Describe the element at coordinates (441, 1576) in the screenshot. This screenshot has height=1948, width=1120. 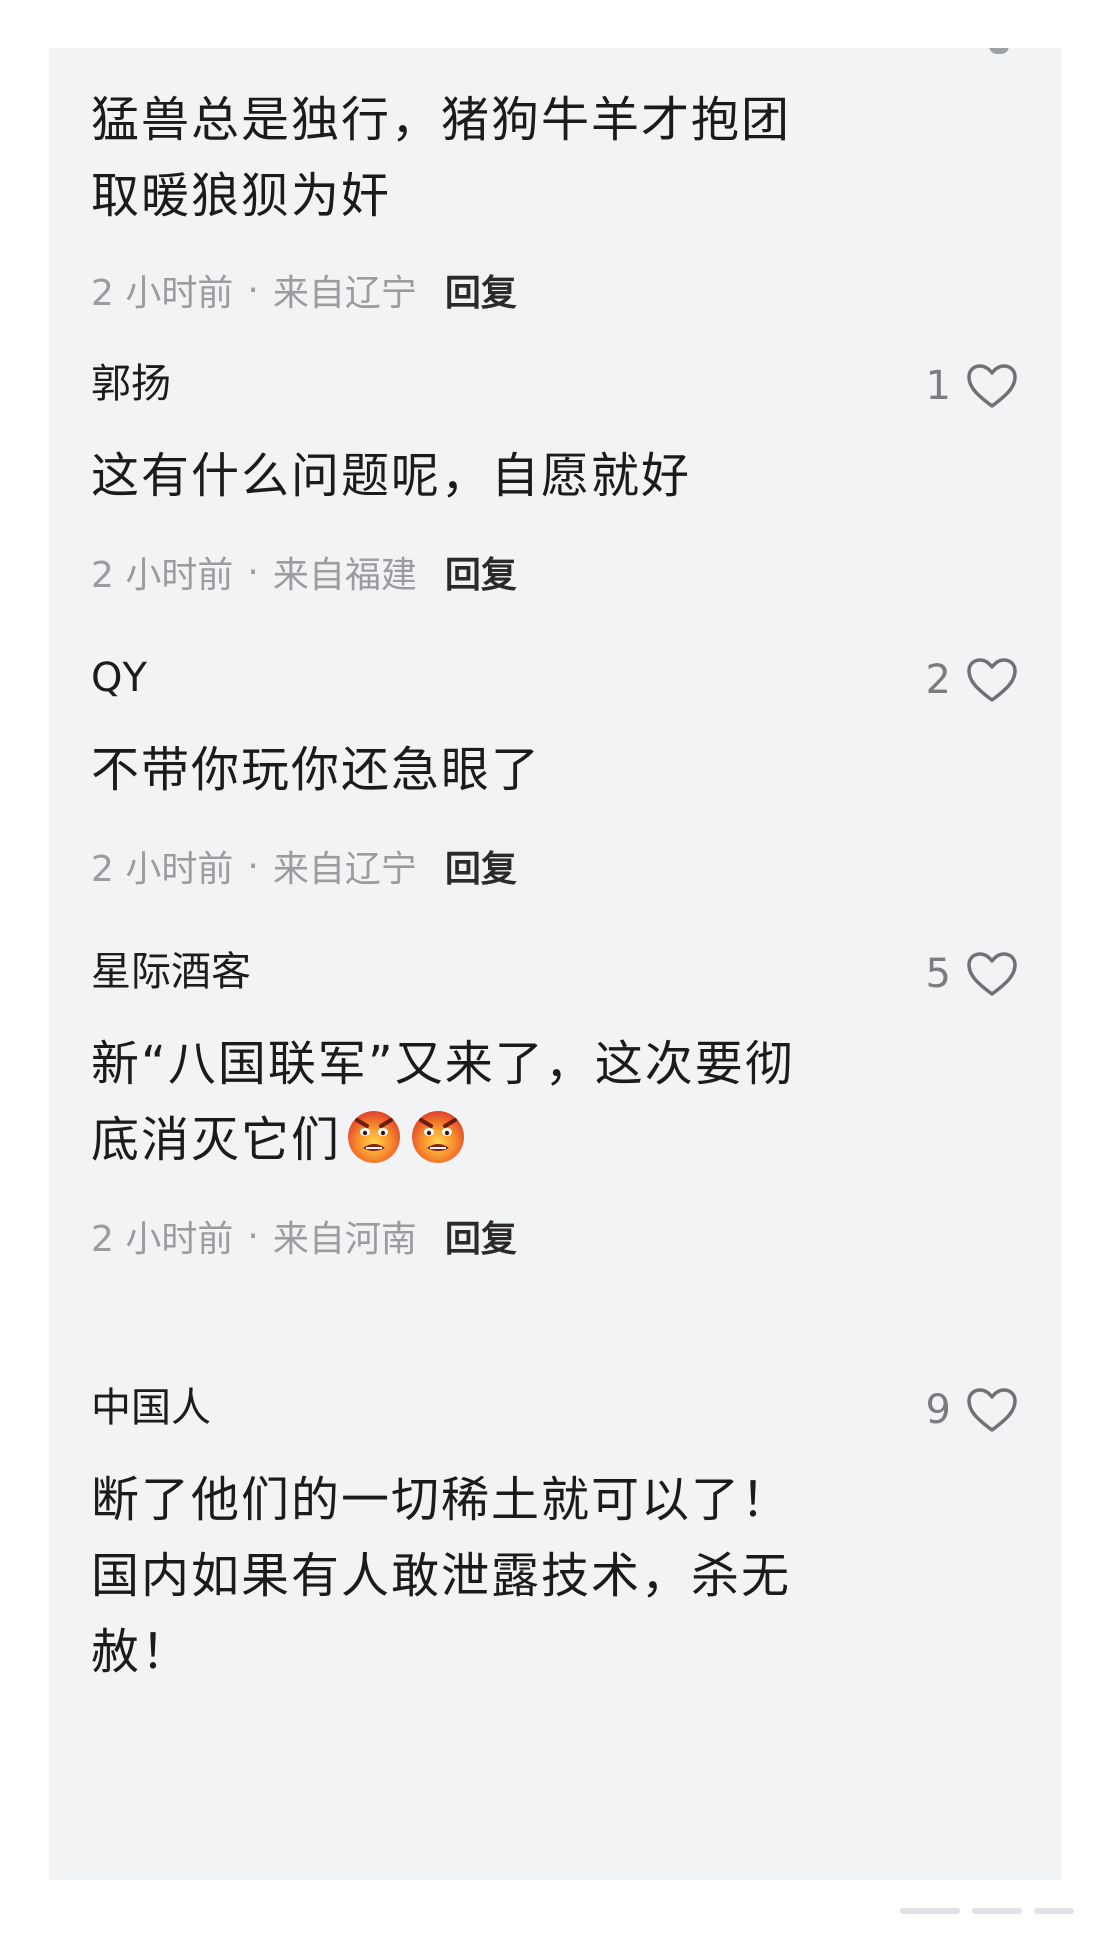
I see `comment-content: 断了他们的一切稀土就可以了！国内如果有人敢泄露技术，杀无赦！` at that location.